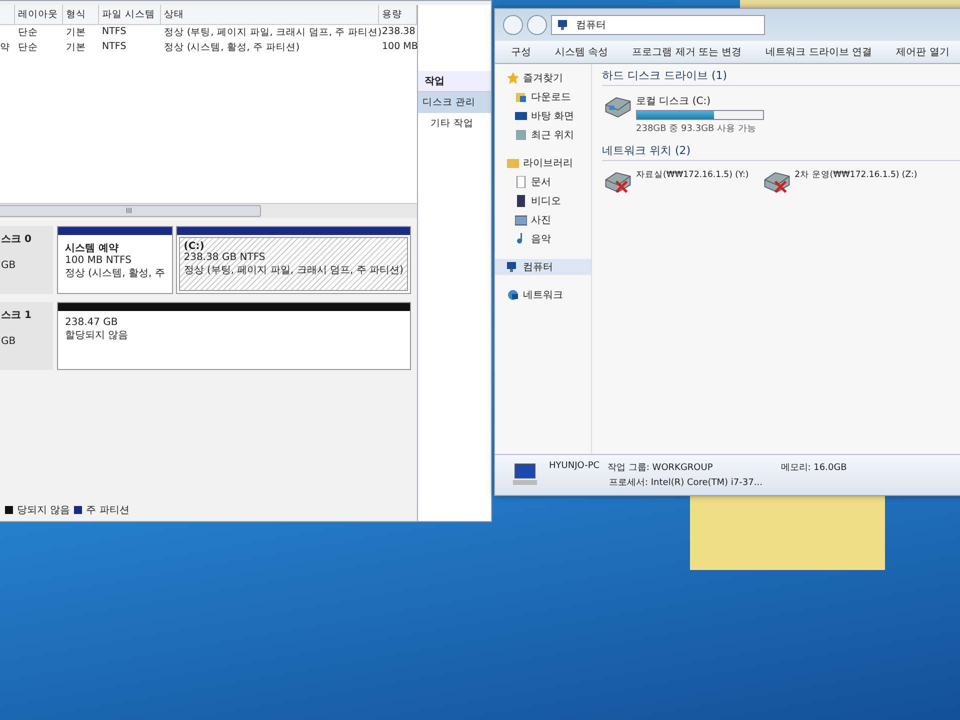 The image size is (960, 720). What do you see at coordinates (674, 101) in the screenshot?
I see `drive-name: 로컬 디스크 (C:)` at bounding box center [674, 101].